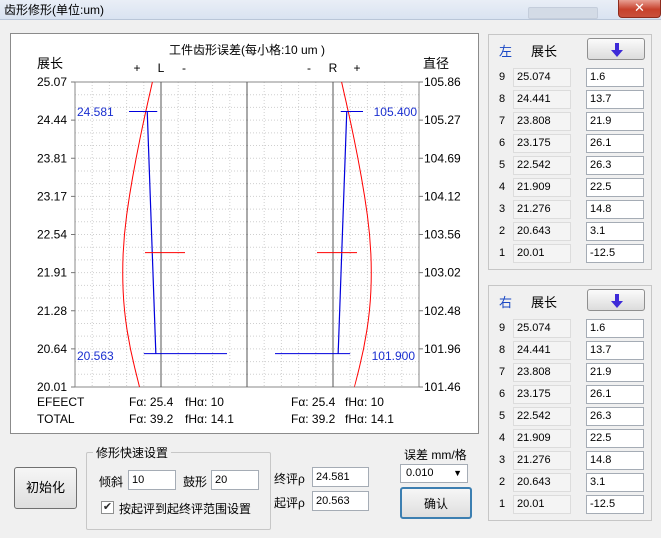  I want to click on right-axis-label: 直径, so click(436, 63).